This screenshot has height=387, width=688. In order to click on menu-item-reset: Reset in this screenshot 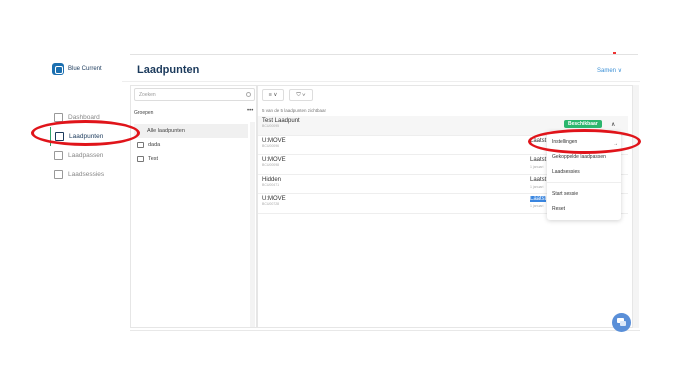, I will do `click(558, 209)`.